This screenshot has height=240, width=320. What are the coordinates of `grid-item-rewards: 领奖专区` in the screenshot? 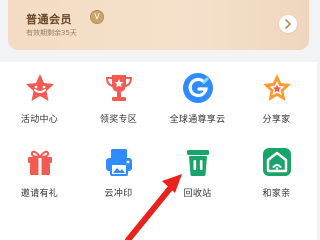 It's located at (118, 106).